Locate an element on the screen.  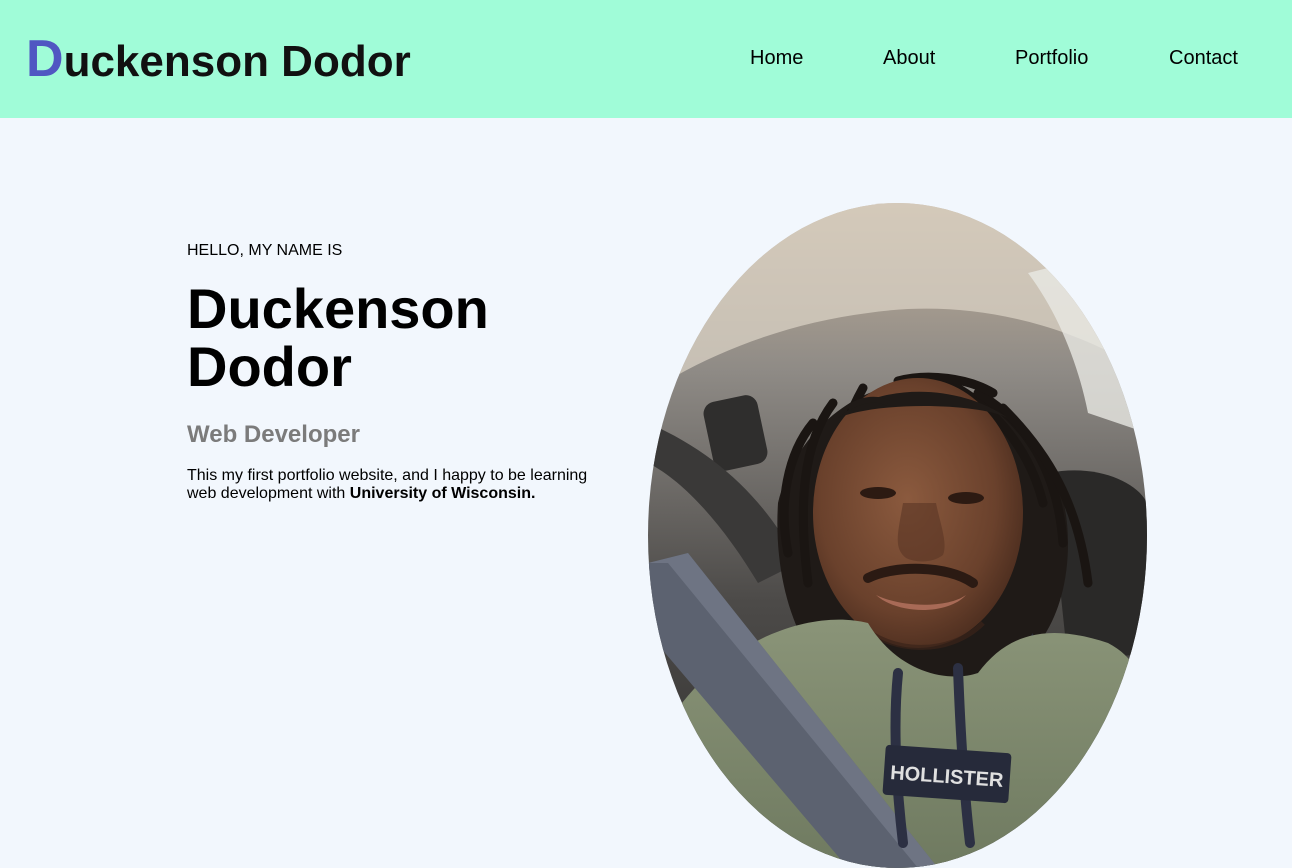
hero-description-school: University of Wisconsin. is located at coordinates (442, 493).